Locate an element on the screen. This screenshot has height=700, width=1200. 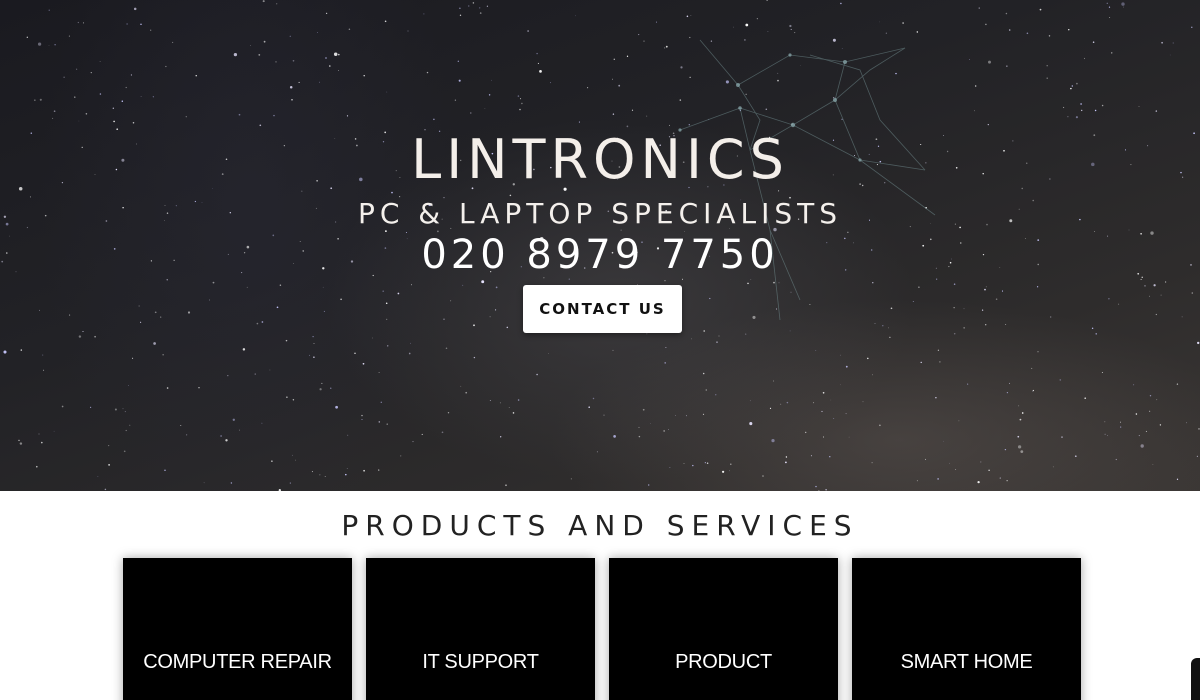
phone-number: 020 8979 7750 is located at coordinates (600, 255).